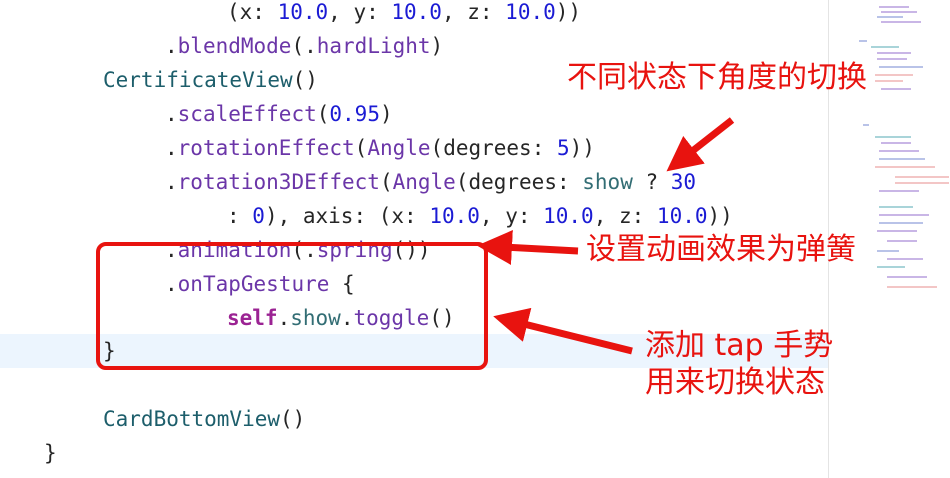  What do you see at coordinates (266, 148) in the screenshot?
I see `code-token: rotationEffect` at bounding box center [266, 148].